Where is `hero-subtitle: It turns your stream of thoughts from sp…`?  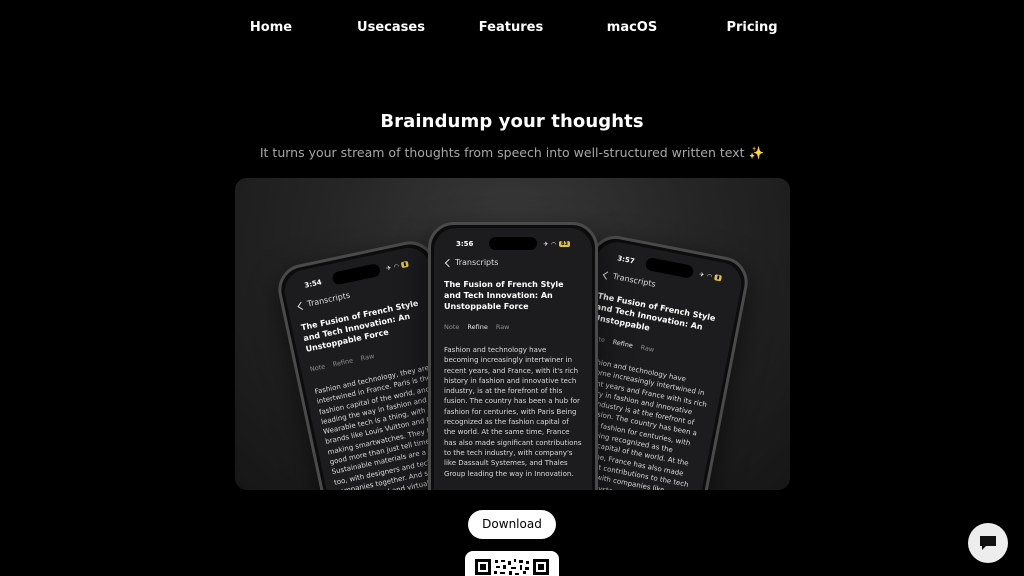
hero-subtitle: It turns your stream of thoughts from sp… is located at coordinates (512, 153).